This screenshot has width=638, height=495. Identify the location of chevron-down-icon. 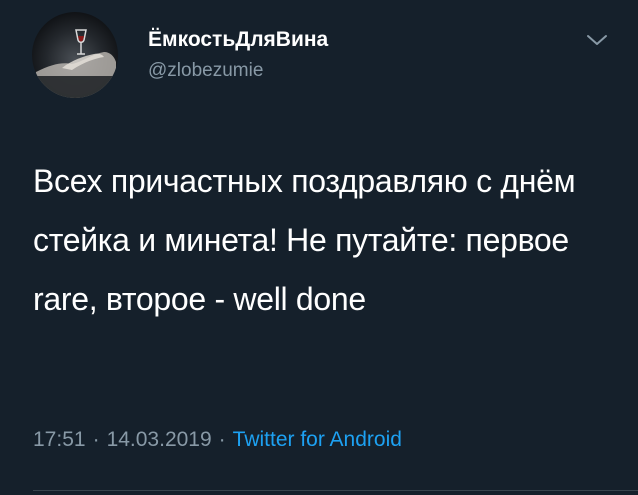
(597, 40).